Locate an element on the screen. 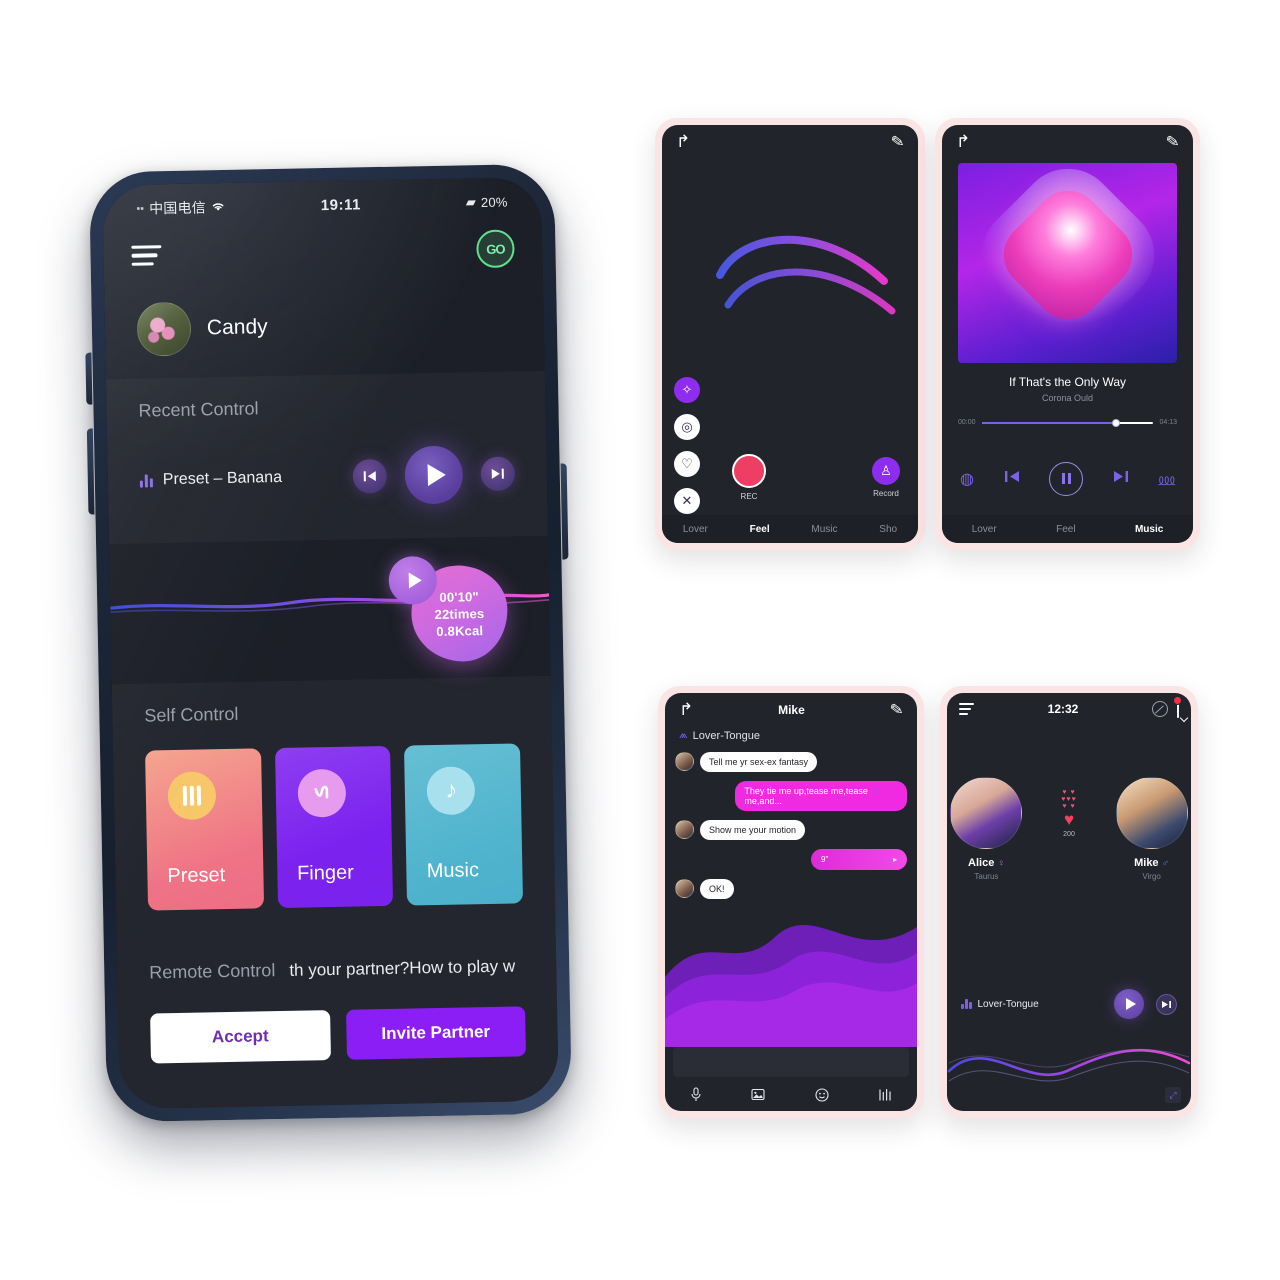  heart-count-label: 200 is located at coordinates (1069, 834).